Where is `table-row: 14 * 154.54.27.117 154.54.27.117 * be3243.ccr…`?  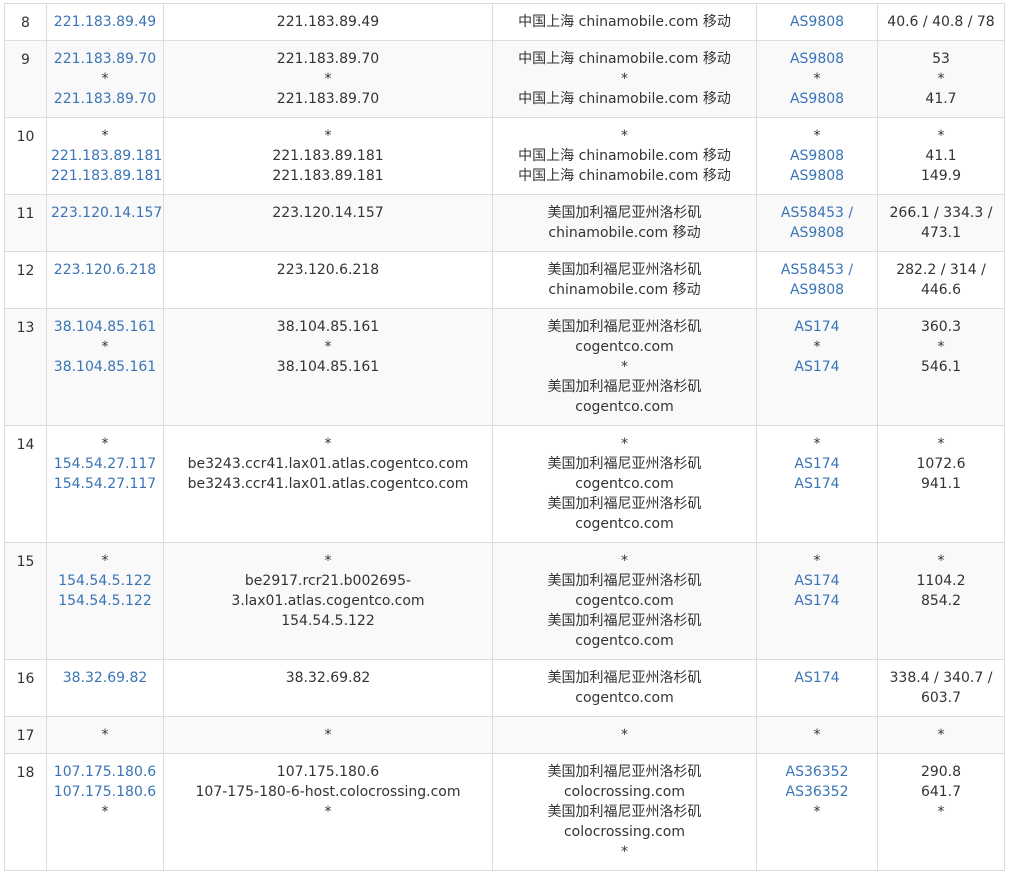 table-row: 14 * 154.54.27.117 154.54.27.117 * be3243.ccr… is located at coordinates (504, 484).